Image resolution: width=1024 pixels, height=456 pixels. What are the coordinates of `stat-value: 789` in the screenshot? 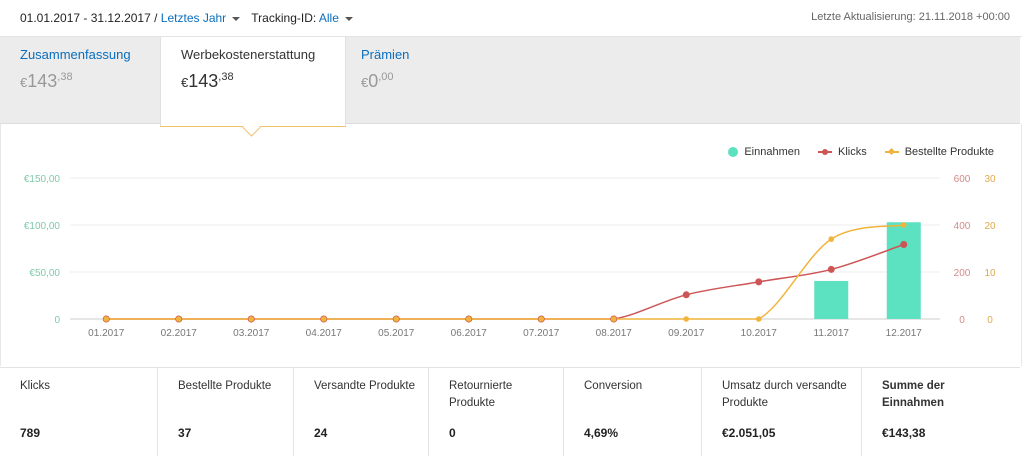 It's located at (30, 433).